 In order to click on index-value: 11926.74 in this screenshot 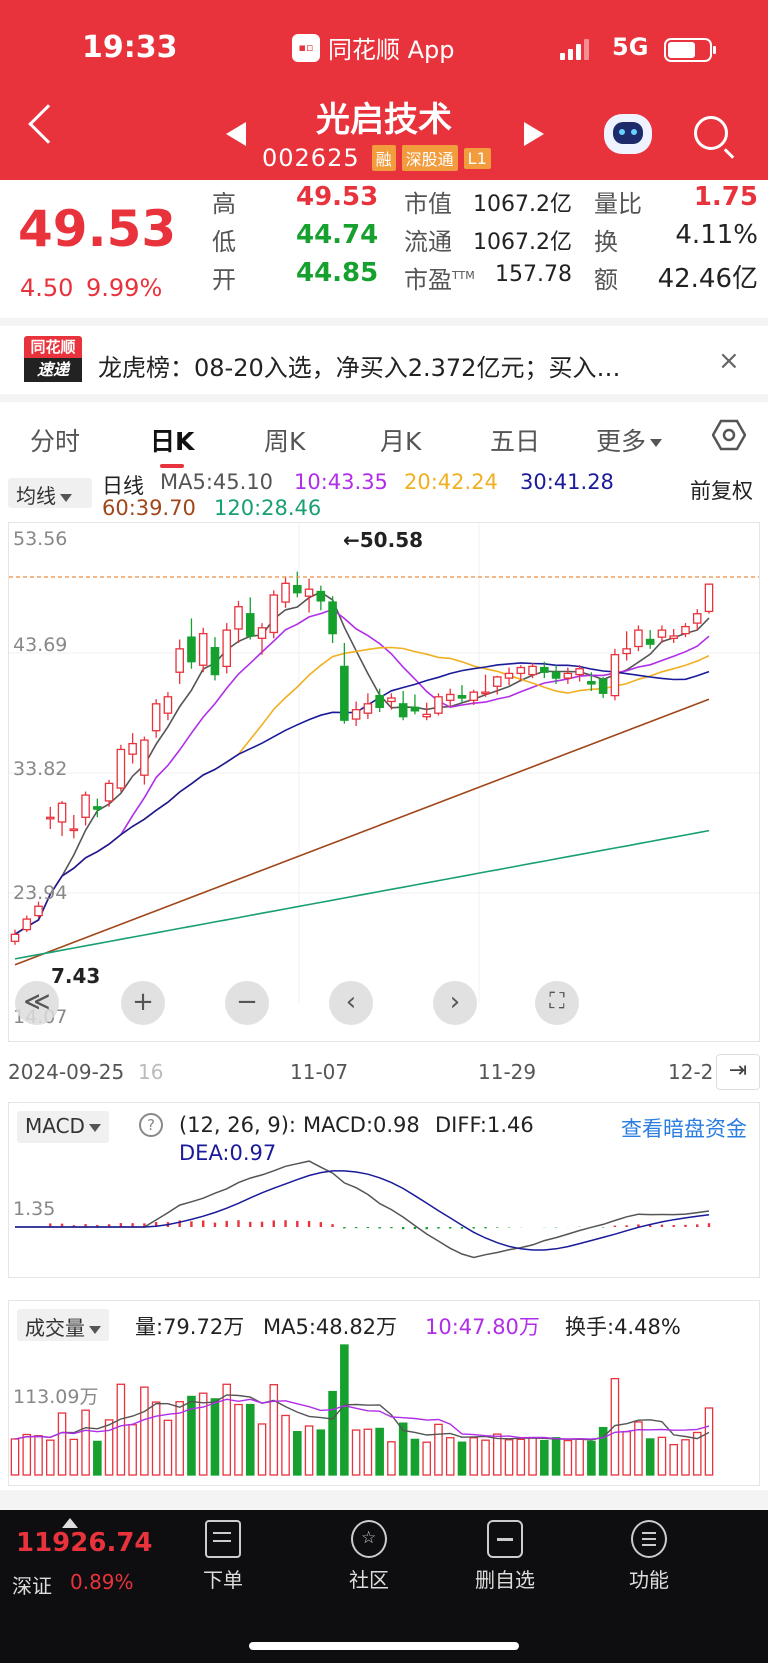, I will do `click(84, 1543)`.